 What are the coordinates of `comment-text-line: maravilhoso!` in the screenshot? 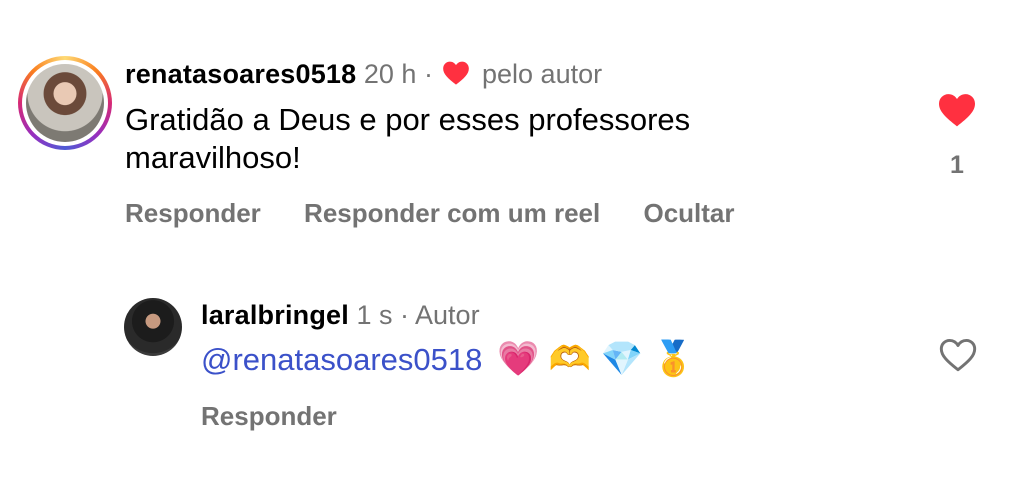 It's located at (213, 157).